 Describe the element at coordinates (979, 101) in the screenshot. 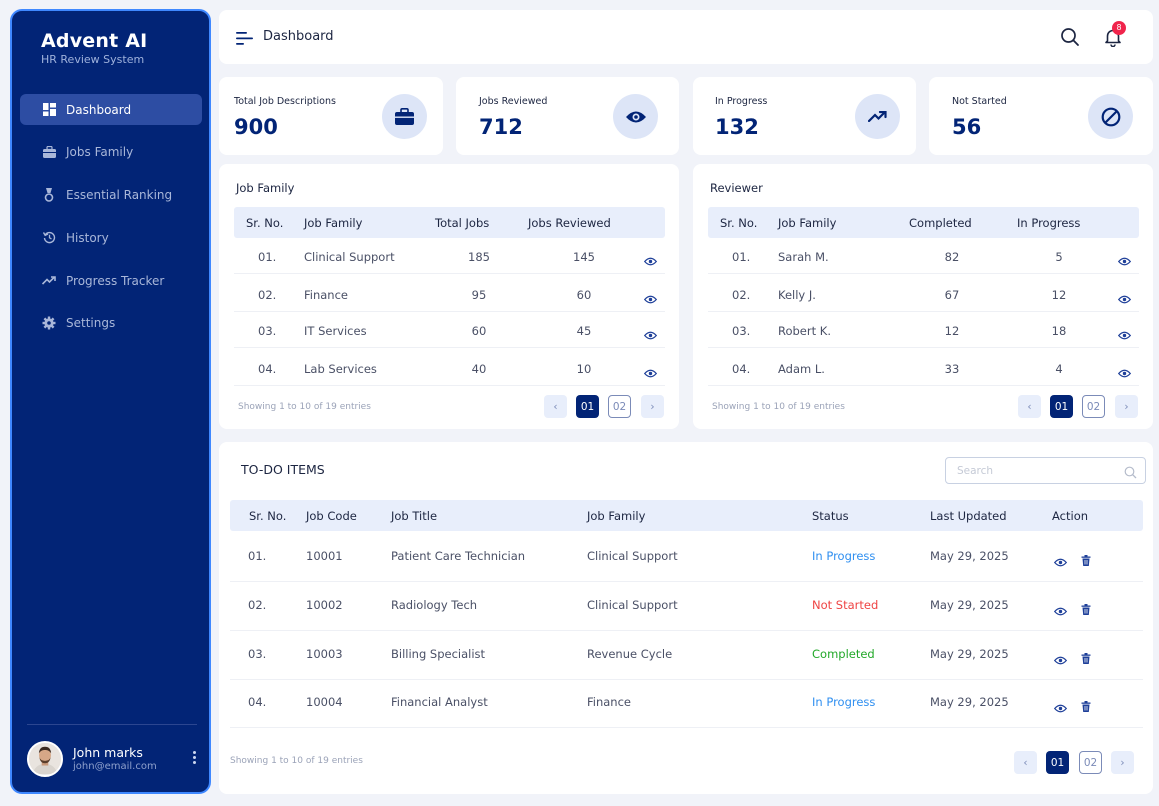

I see `stat-label: Not Started` at that location.